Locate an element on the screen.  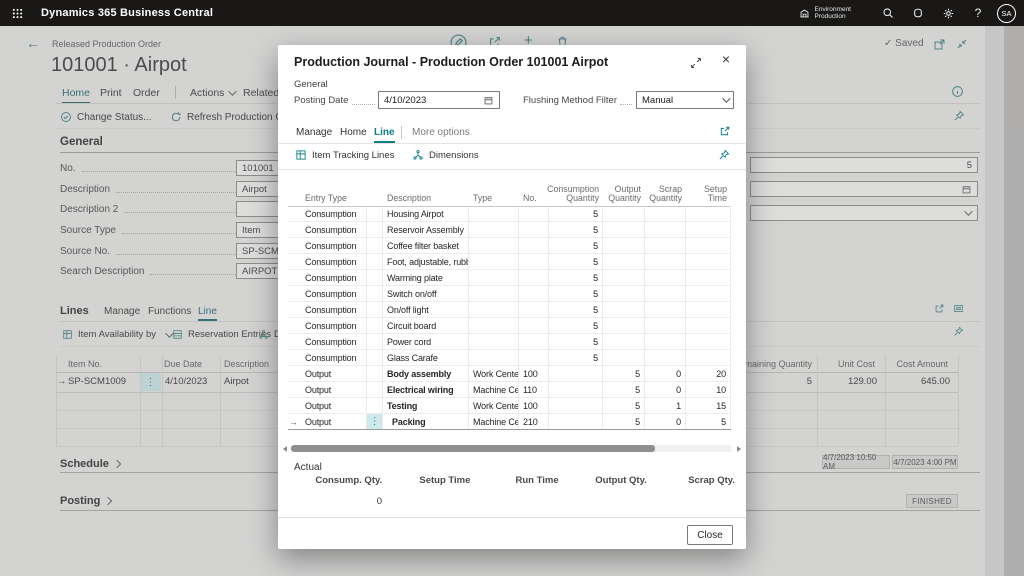
description-col-header: Description is located at coordinates (426, 193).